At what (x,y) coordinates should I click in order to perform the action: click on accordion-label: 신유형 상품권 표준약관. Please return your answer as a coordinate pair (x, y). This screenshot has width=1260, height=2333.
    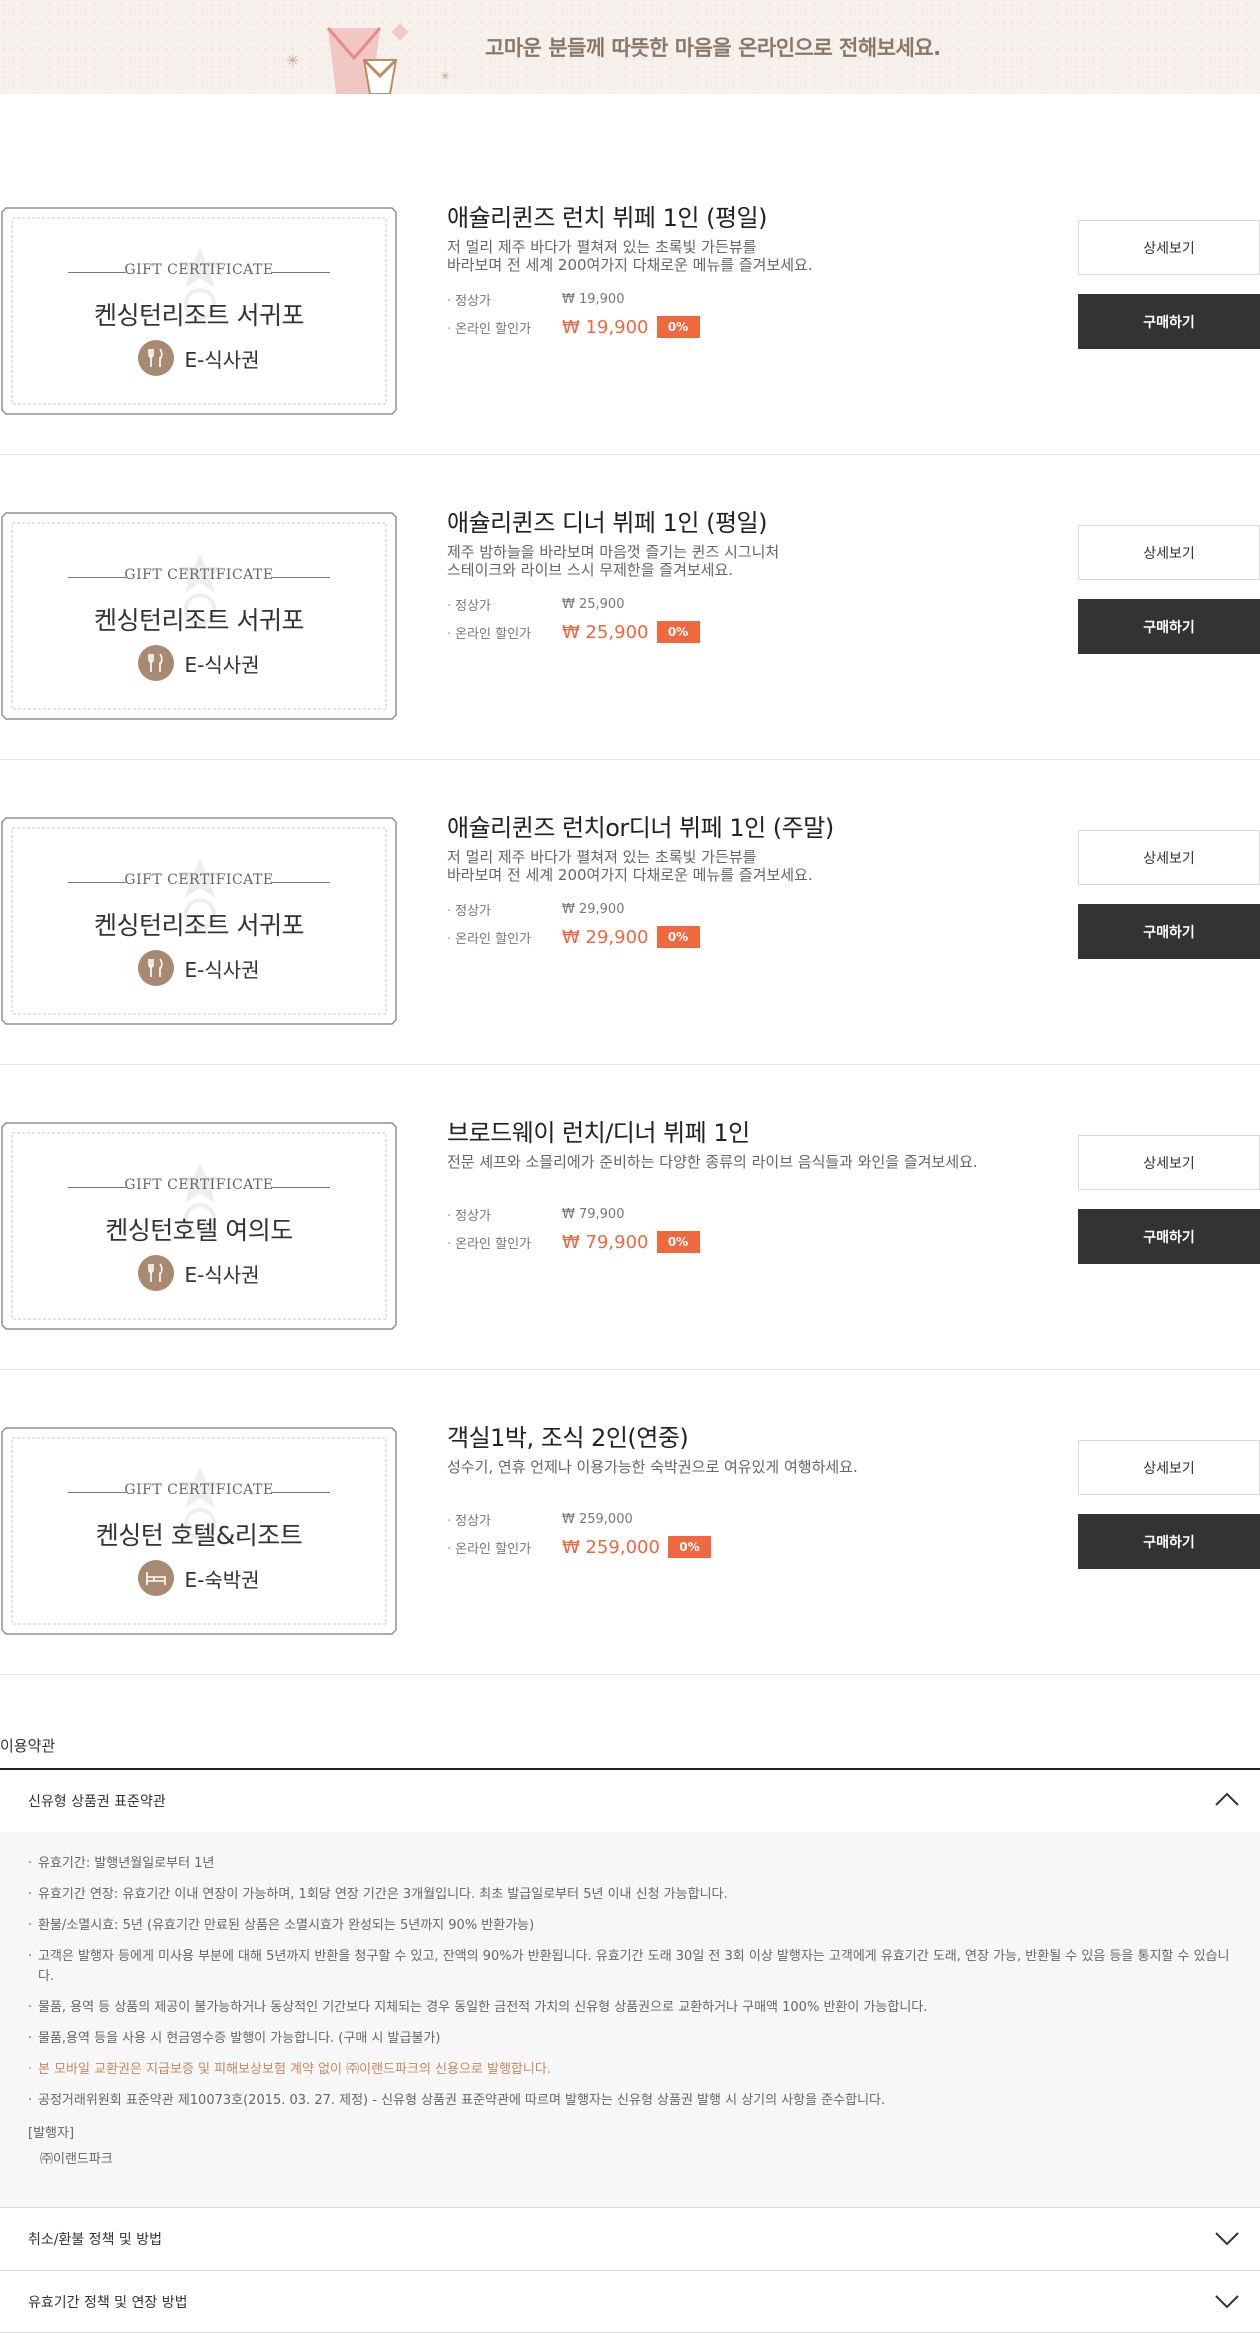
    Looking at the image, I should click on (97, 1802).